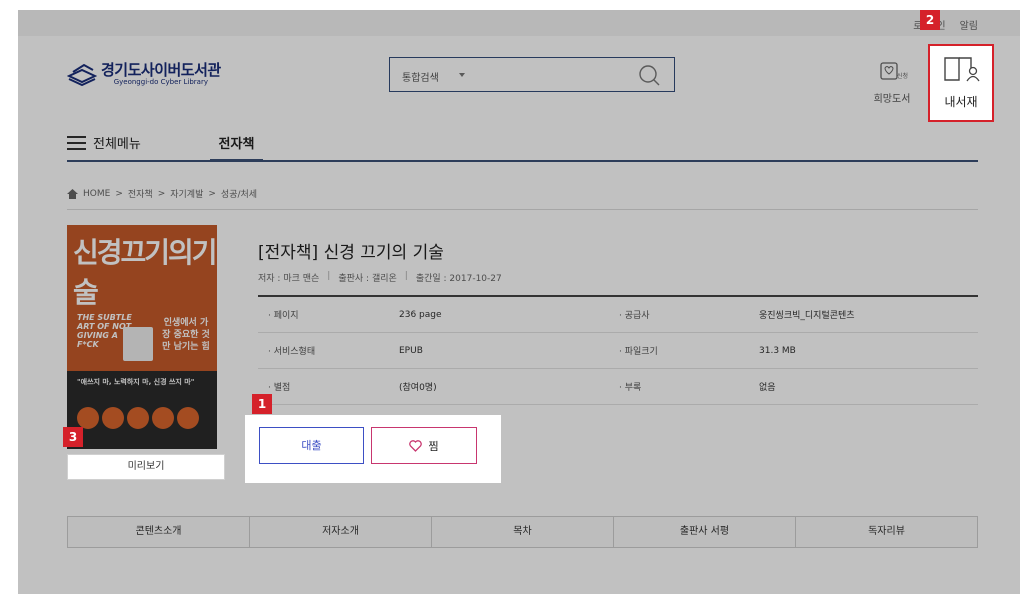  I want to click on info-value: 웅진씽크빅_디지털콘텐츠, so click(807, 316).